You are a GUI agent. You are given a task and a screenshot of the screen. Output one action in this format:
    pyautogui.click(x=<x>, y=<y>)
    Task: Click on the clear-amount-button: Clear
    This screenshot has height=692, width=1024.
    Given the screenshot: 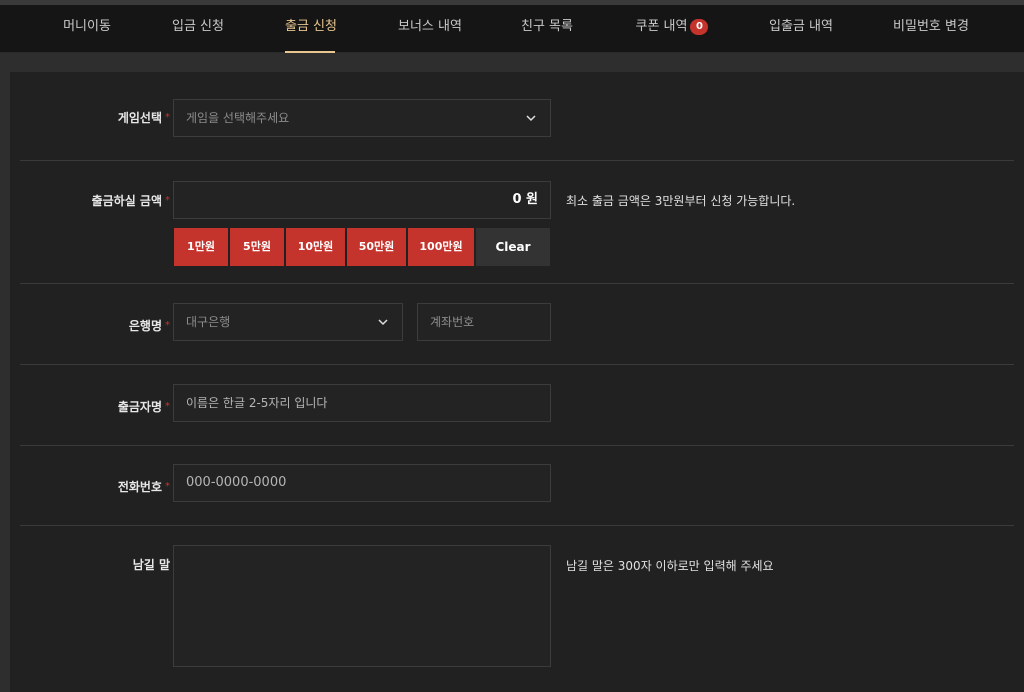 What is the action you would take?
    pyautogui.click(x=513, y=247)
    